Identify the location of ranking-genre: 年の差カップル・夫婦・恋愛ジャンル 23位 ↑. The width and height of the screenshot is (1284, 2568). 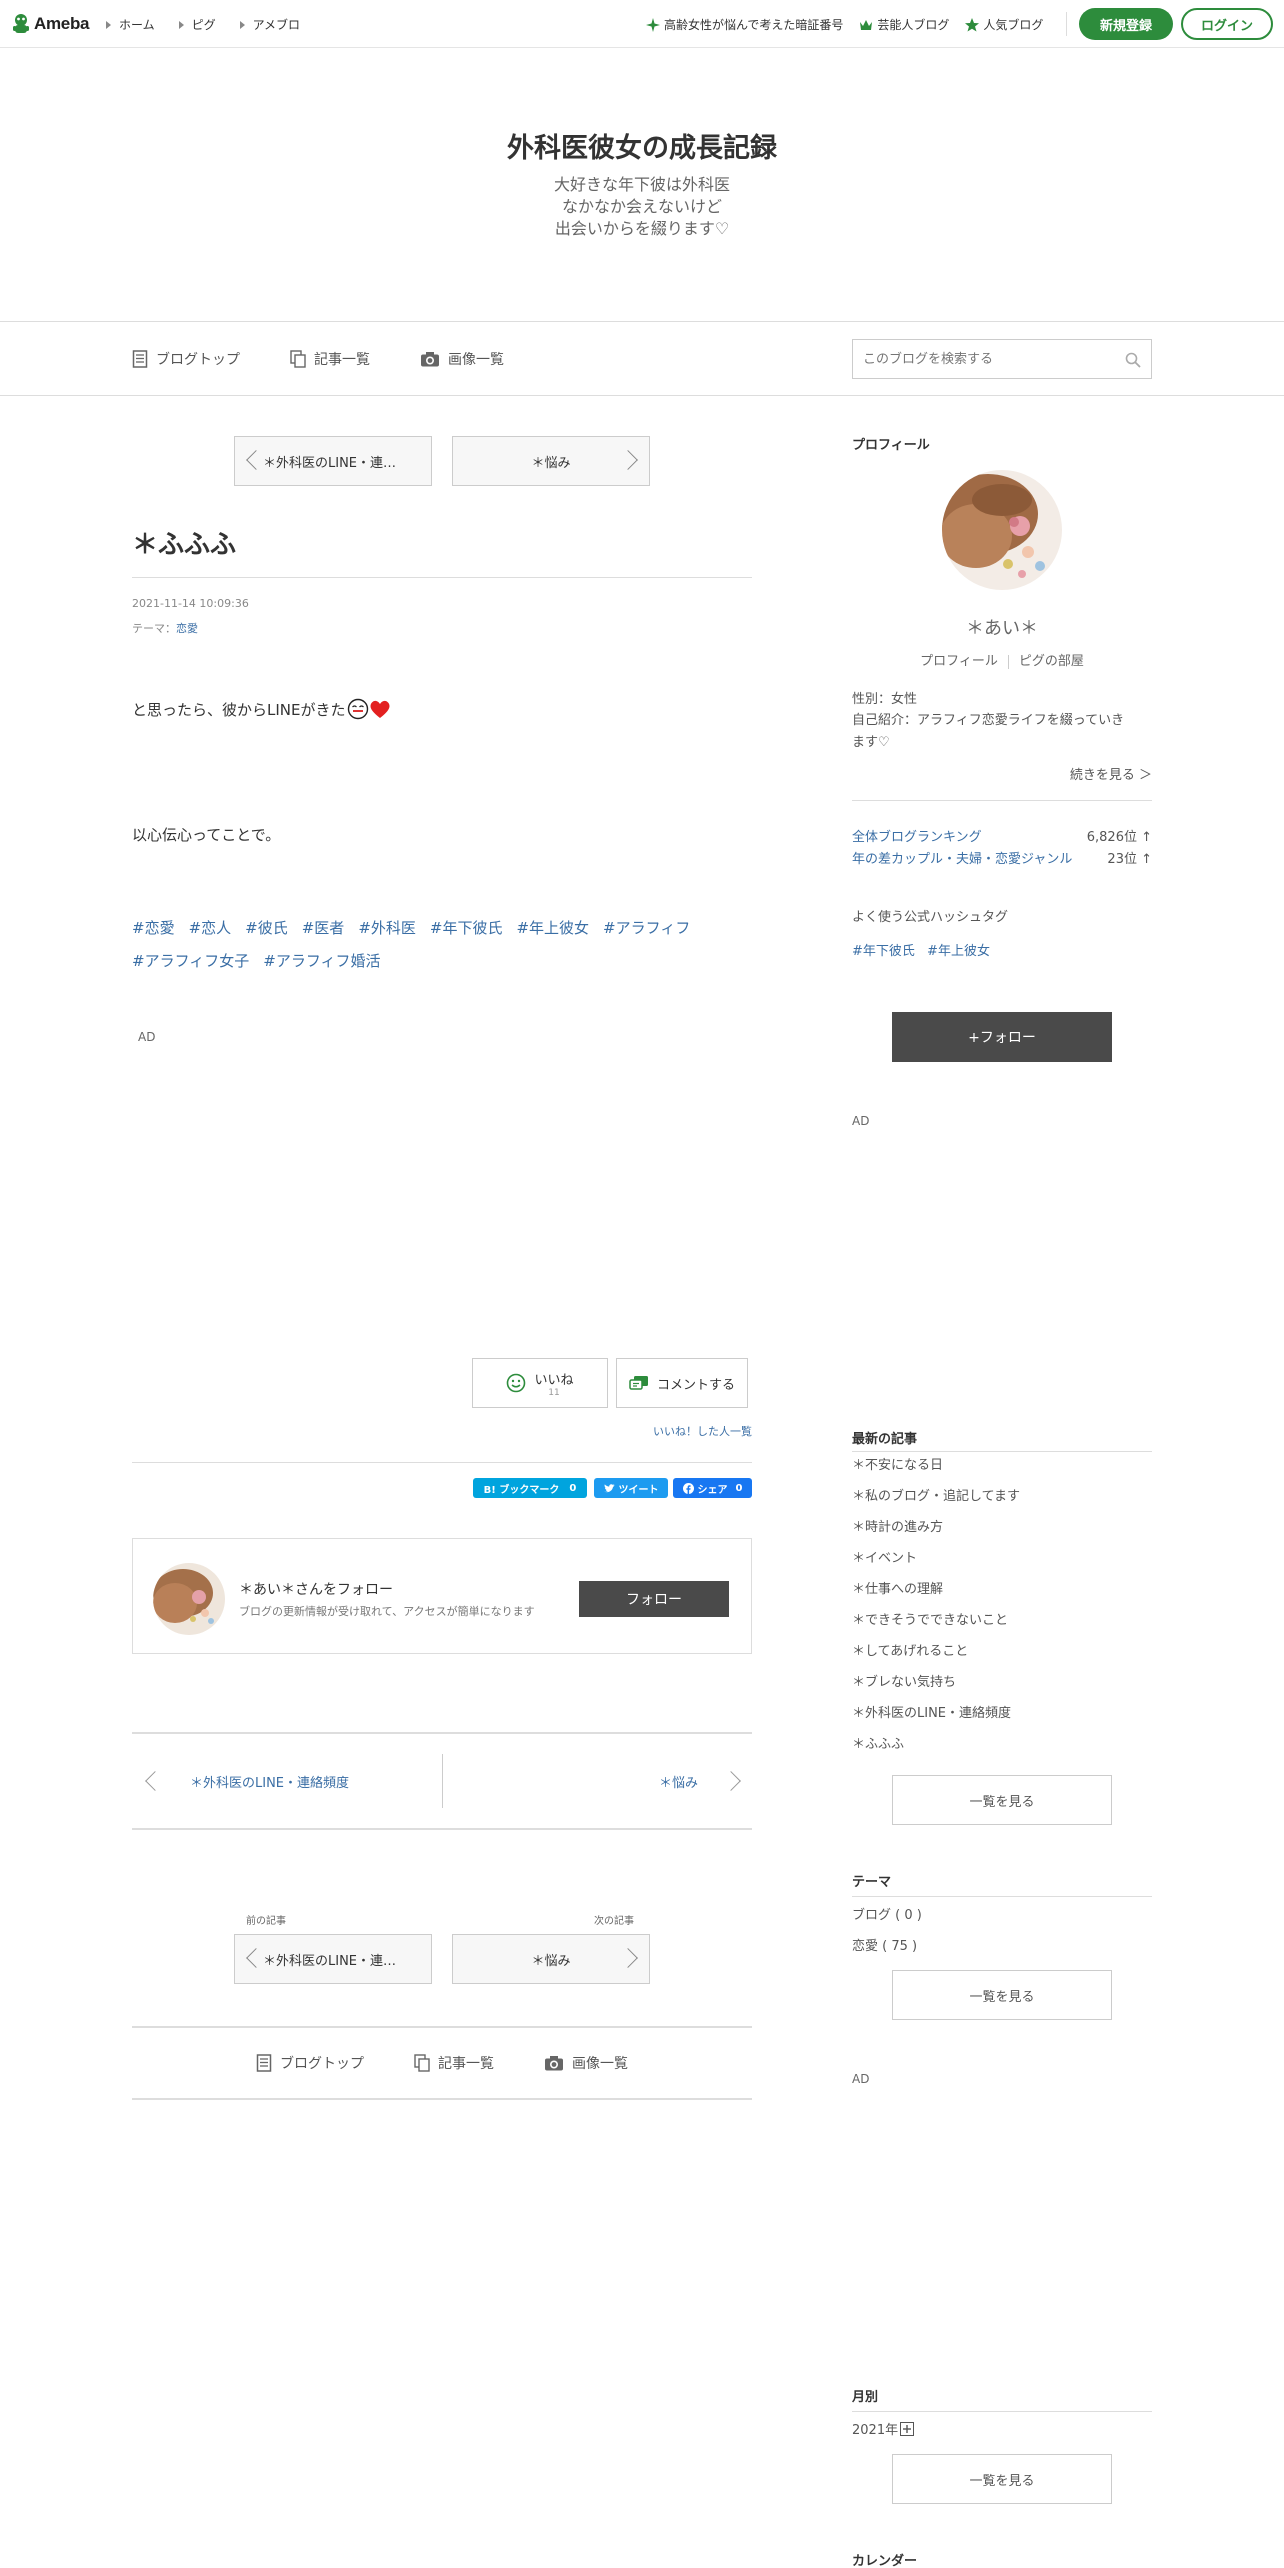
(1002, 857).